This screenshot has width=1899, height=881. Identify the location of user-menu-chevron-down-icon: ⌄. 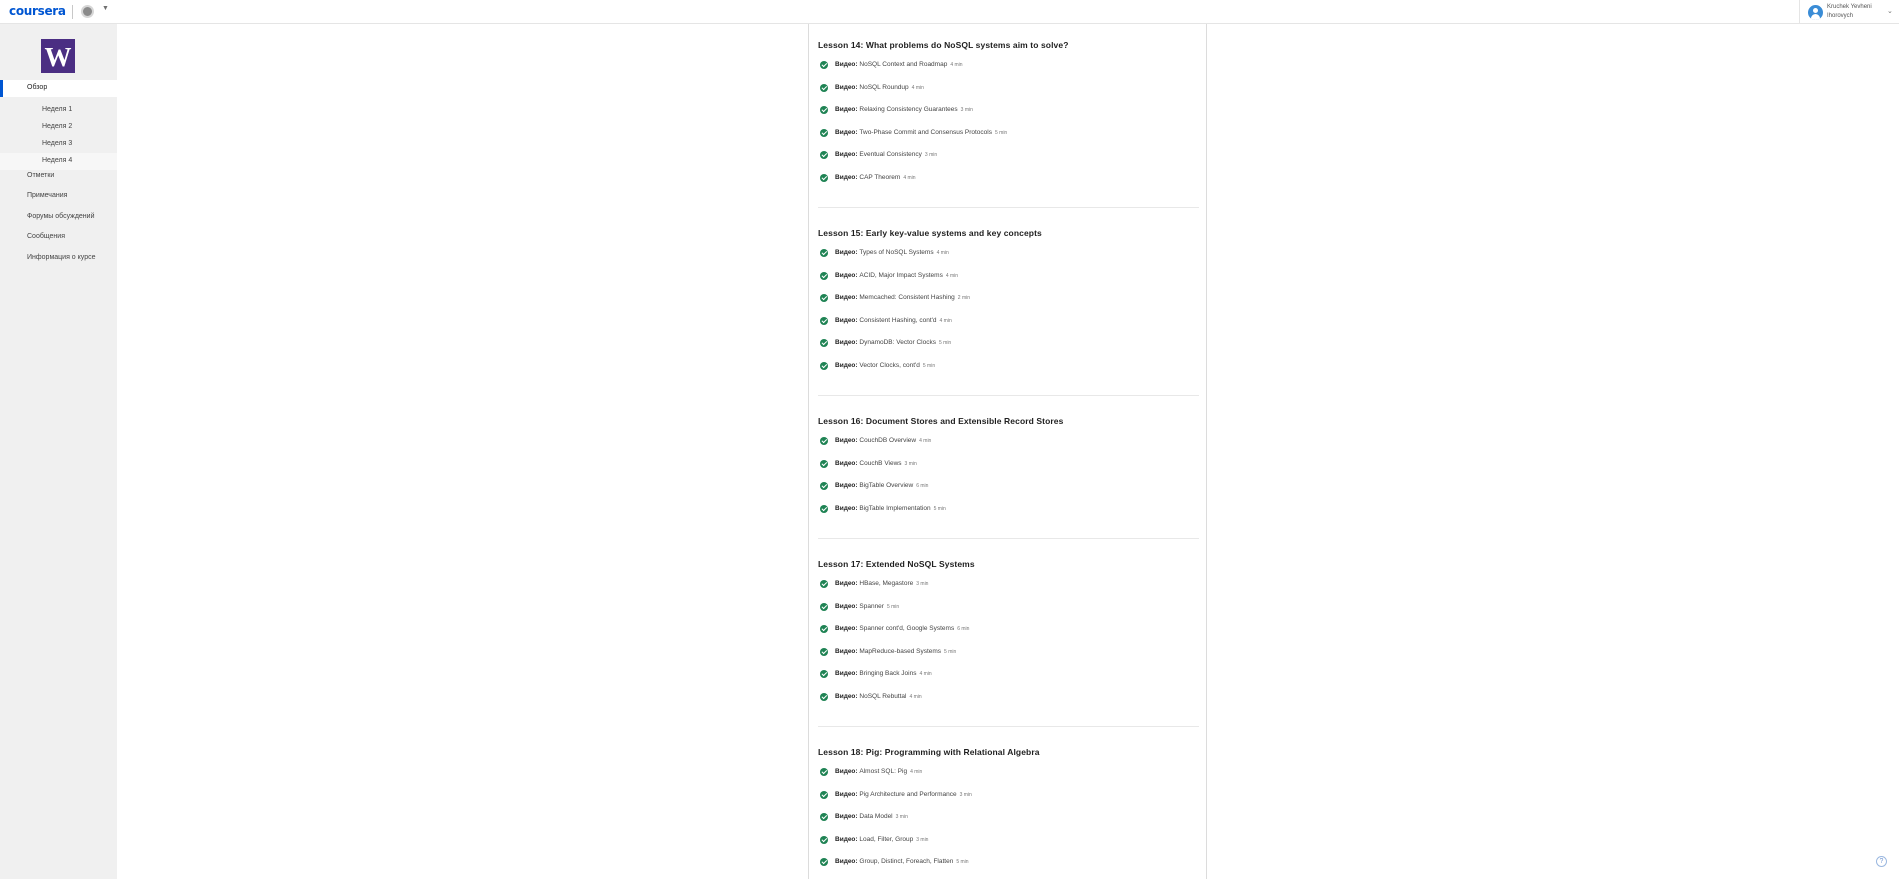
(1890, 11).